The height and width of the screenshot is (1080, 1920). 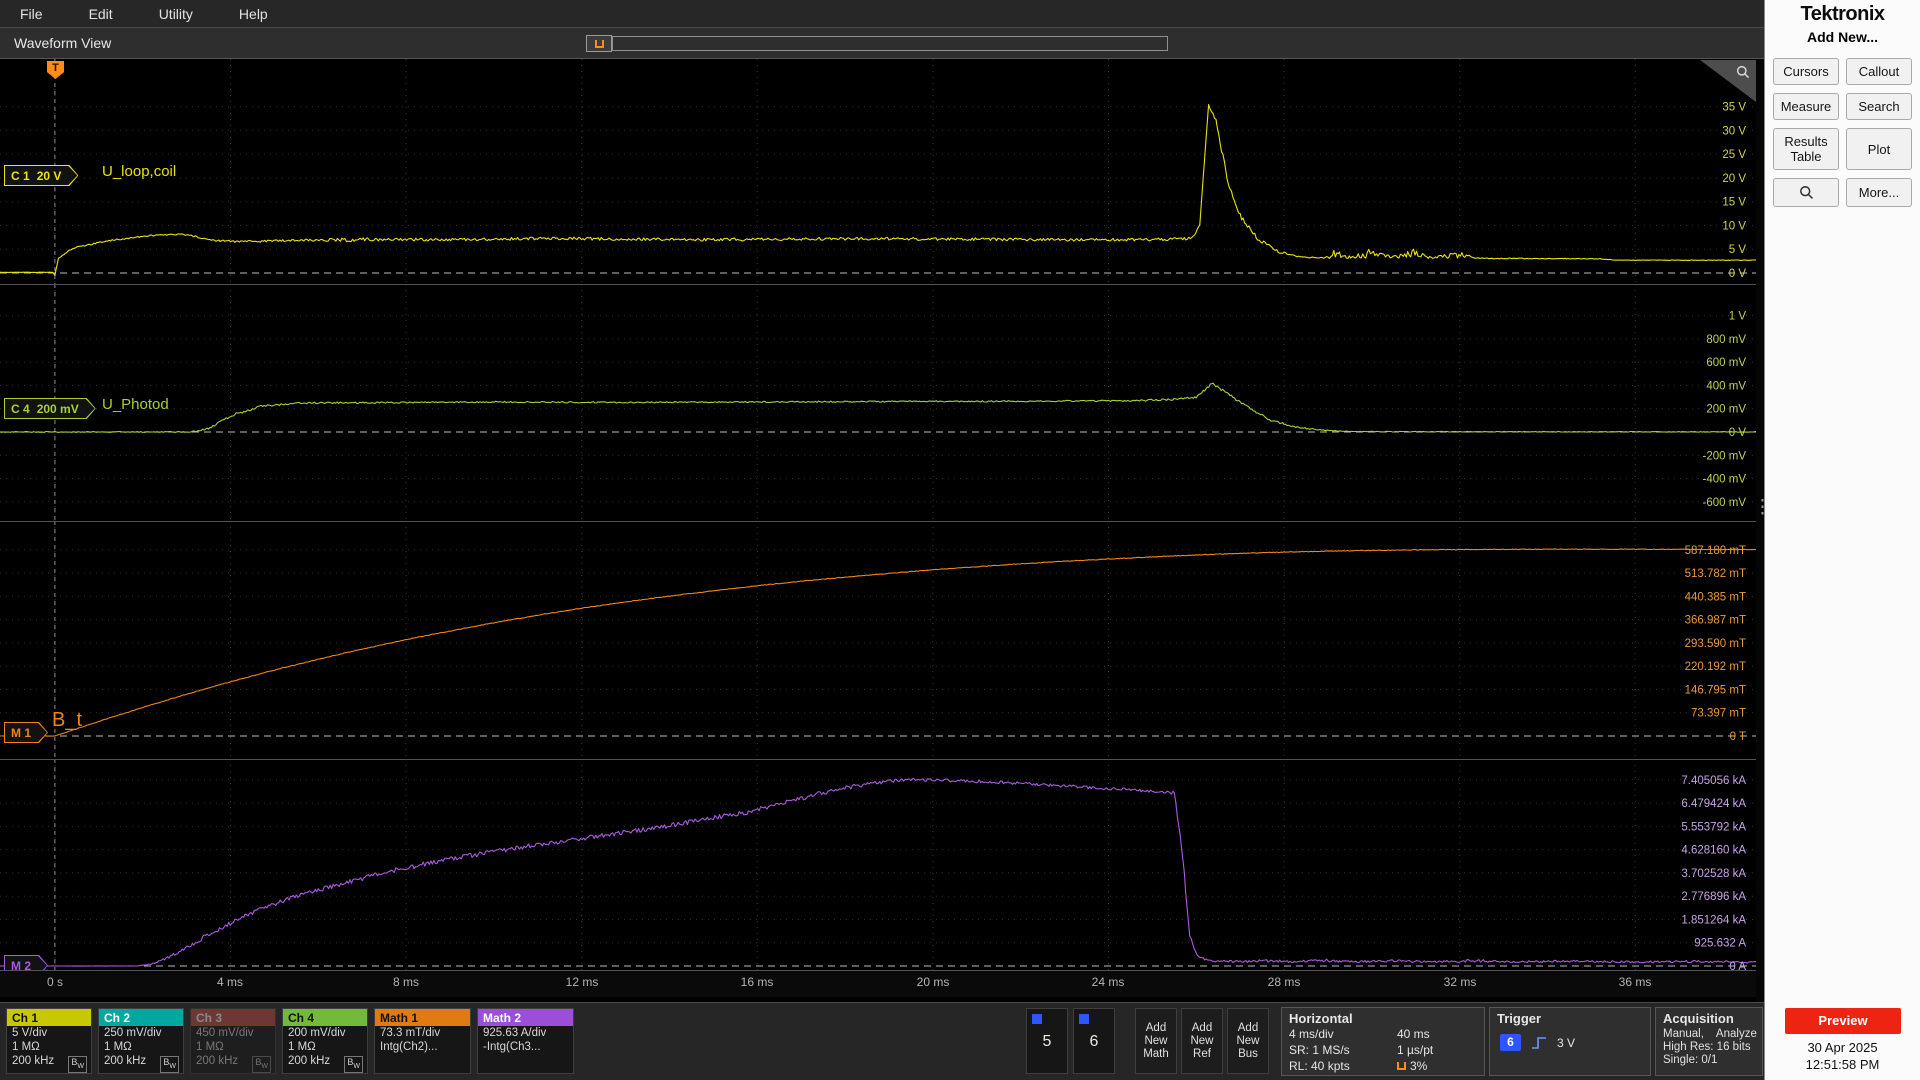 I want to click on y-axis-tick-label: 15 V, so click(x=1734, y=203).